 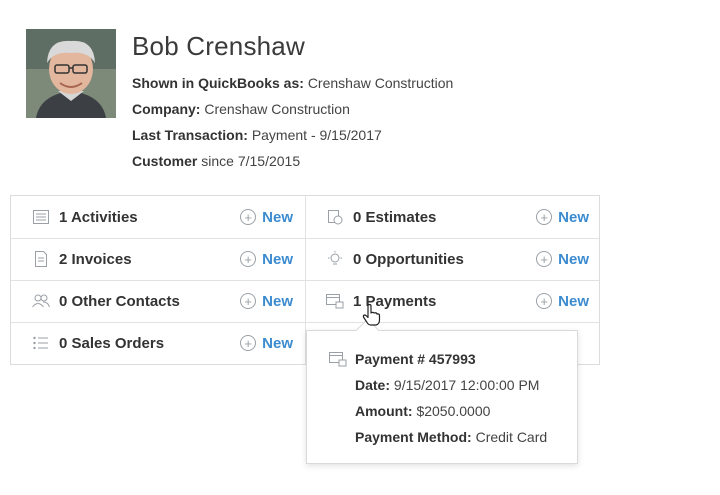 What do you see at coordinates (98, 217) in the screenshot?
I see `tile-activities-label: 1 Activities` at bounding box center [98, 217].